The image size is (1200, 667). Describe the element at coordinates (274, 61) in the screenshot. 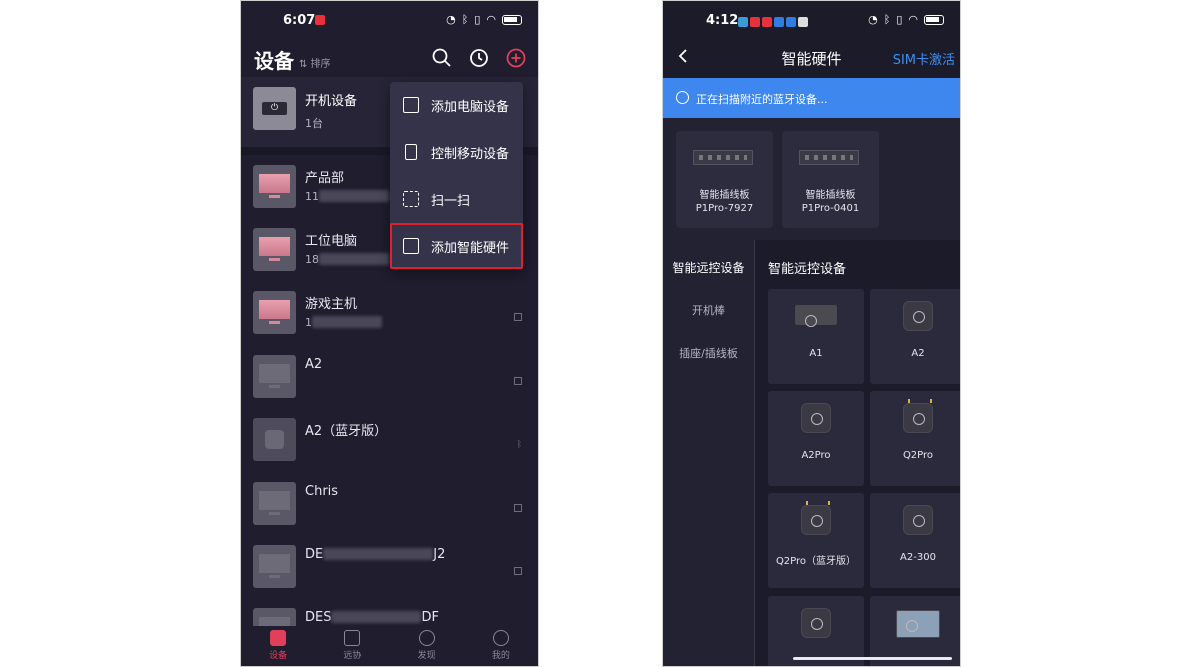

I see `page-title: 设备` at that location.